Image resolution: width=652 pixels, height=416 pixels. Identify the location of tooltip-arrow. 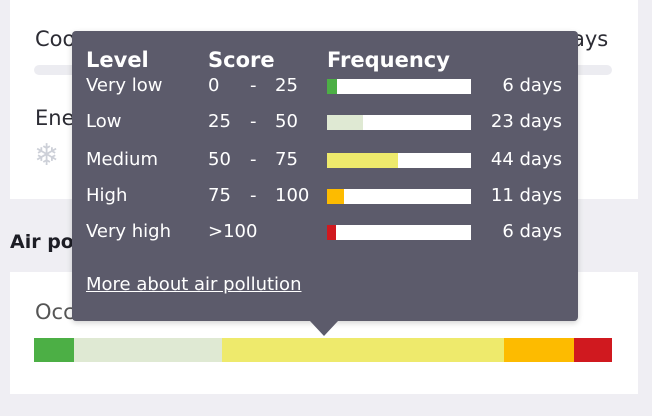
(324, 328).